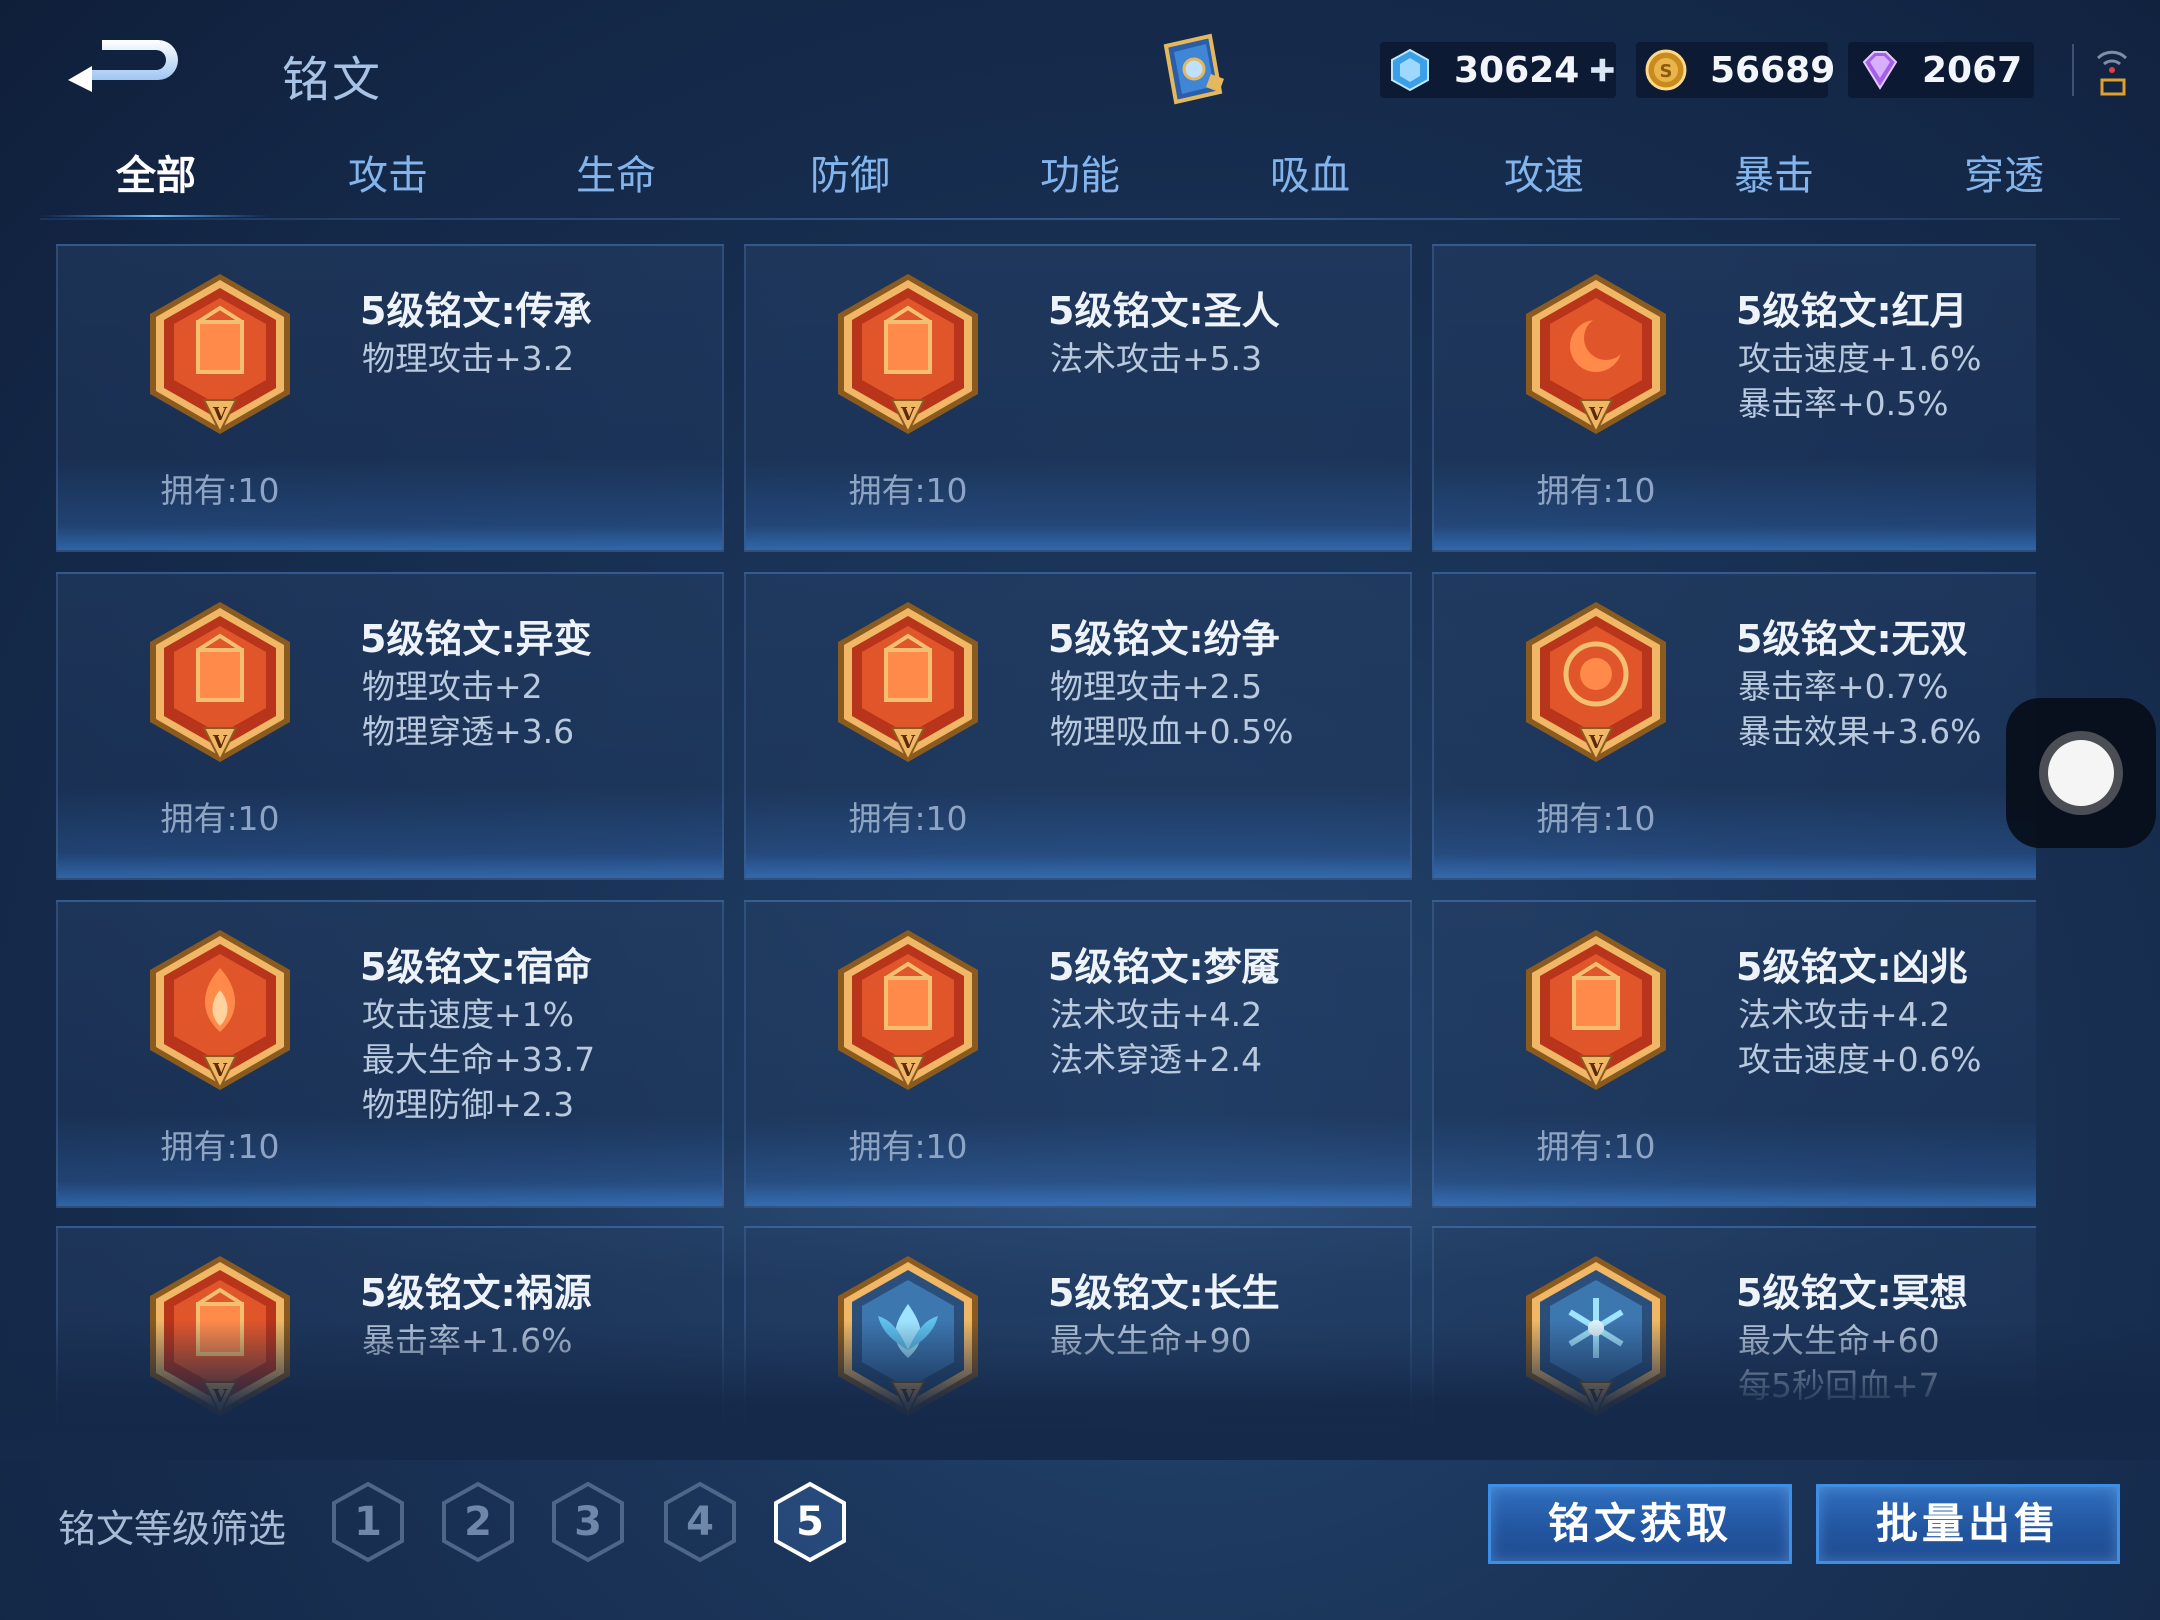 The height and width of the screenshot is (1620, 2160). What do you see at coordinates (1164, 1293) in the screenshot?
I see `inscription-name: 5级铭文:长生` at bounding box center [1164, 1293].